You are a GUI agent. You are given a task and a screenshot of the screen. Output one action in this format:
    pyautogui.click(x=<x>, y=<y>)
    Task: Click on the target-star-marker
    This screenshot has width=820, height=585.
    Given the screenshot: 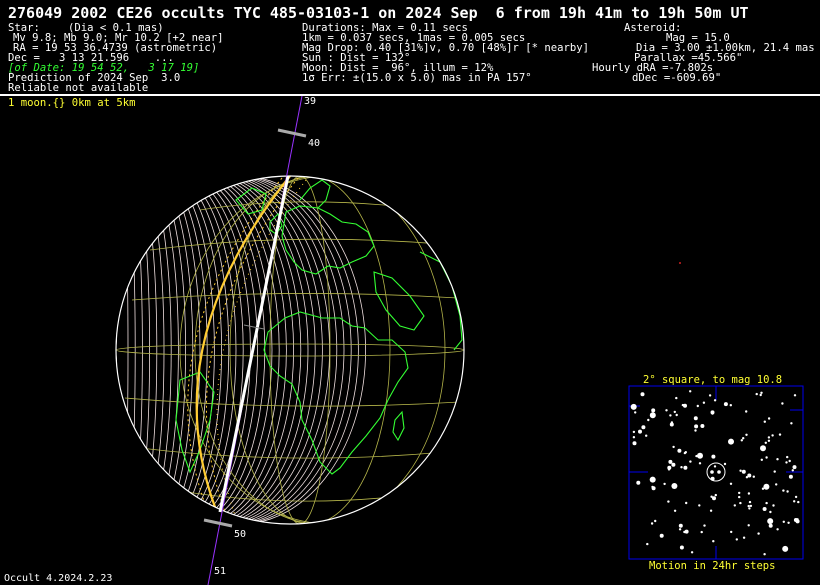 What is the action you would take?
    pyautogui.click(x=716, y=472)
    